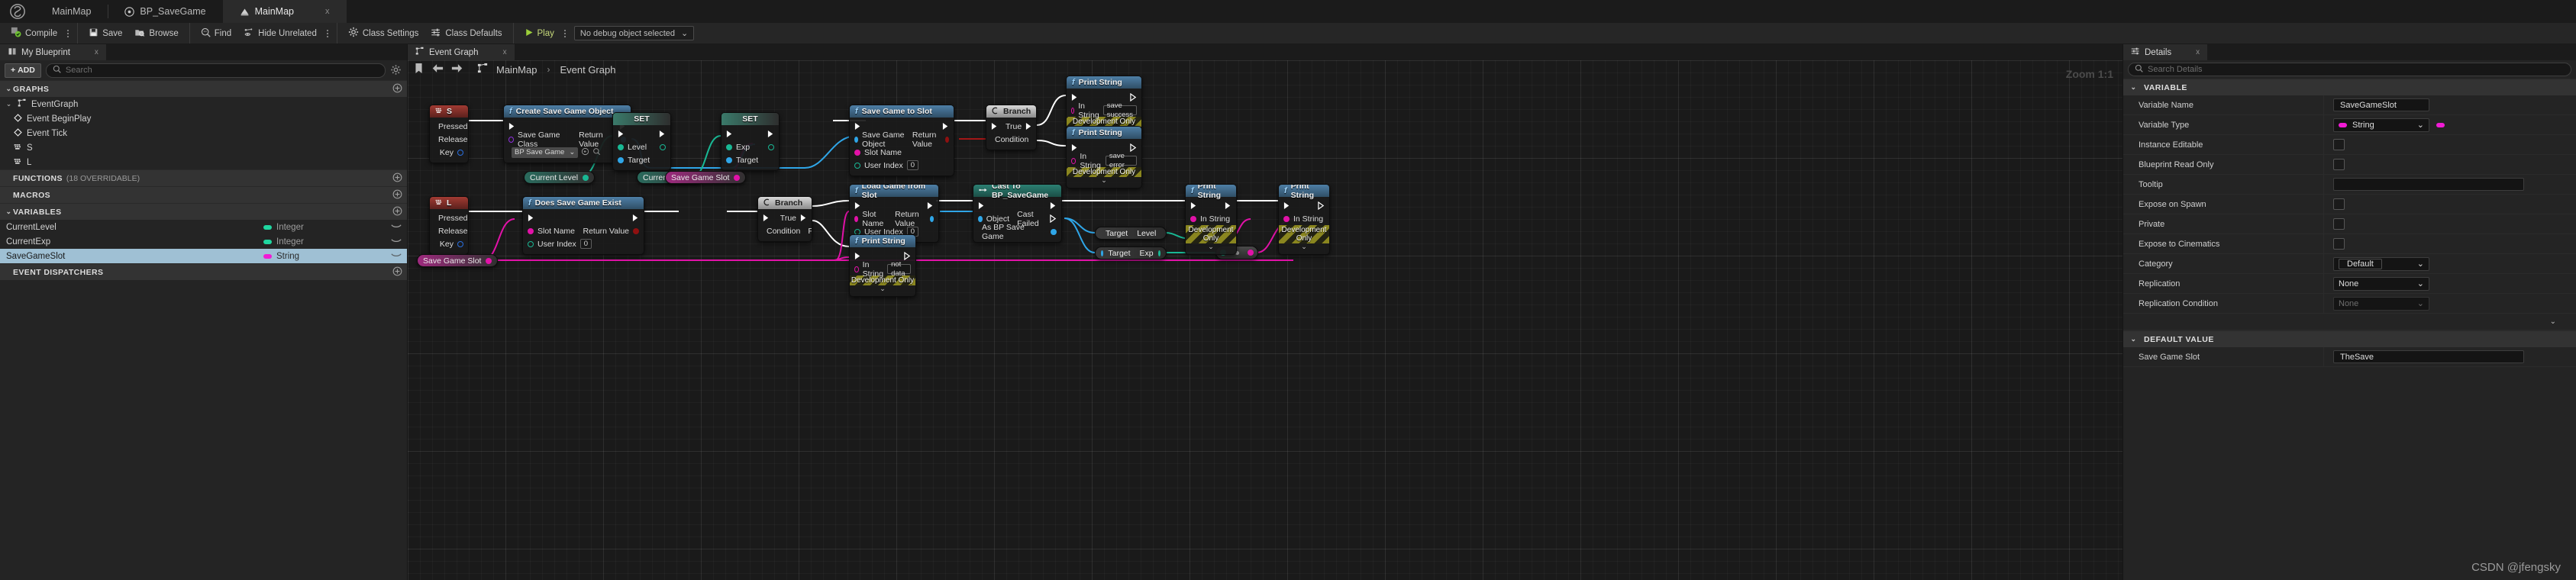 This screenshot has height=580, width=2576. I want to click on tab-my-blueprint: My Blueprint x, so click(53, 52).